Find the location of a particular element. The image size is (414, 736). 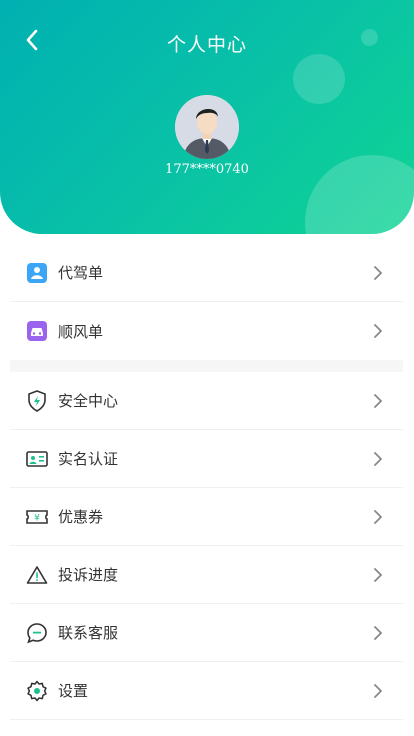

menu-item-label: 投诉进度 is located at coordinates (88, 575).